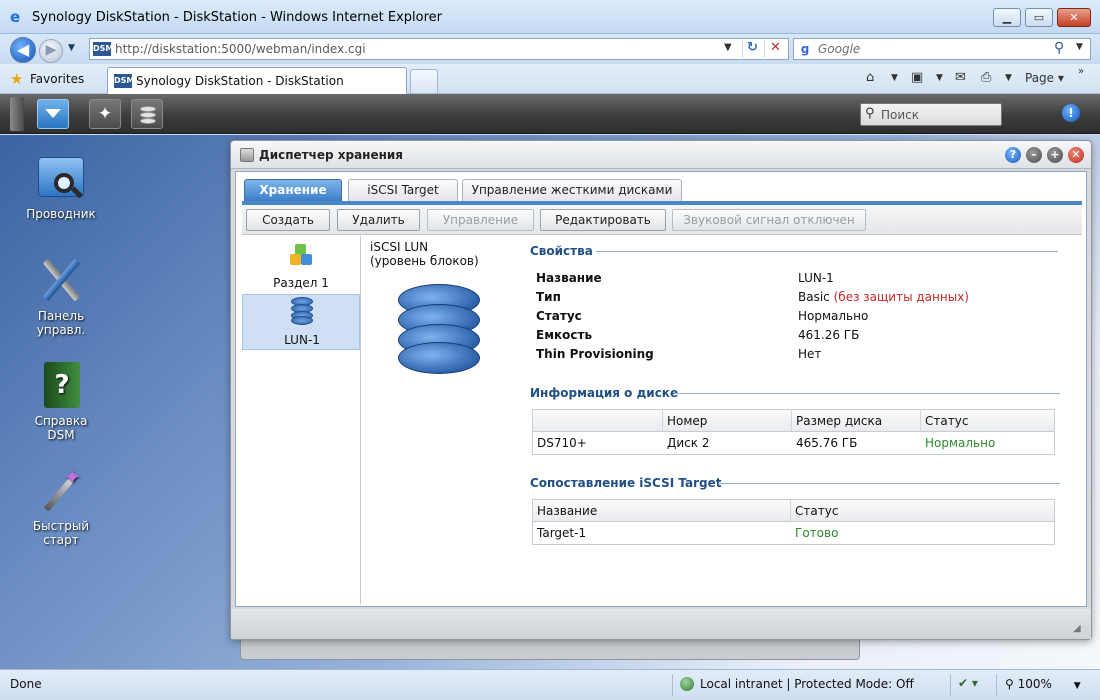  Describe the element at coordinates (301, 266) in the screenshot. I see `list-item-volume-1: Раздел 1` at that location.